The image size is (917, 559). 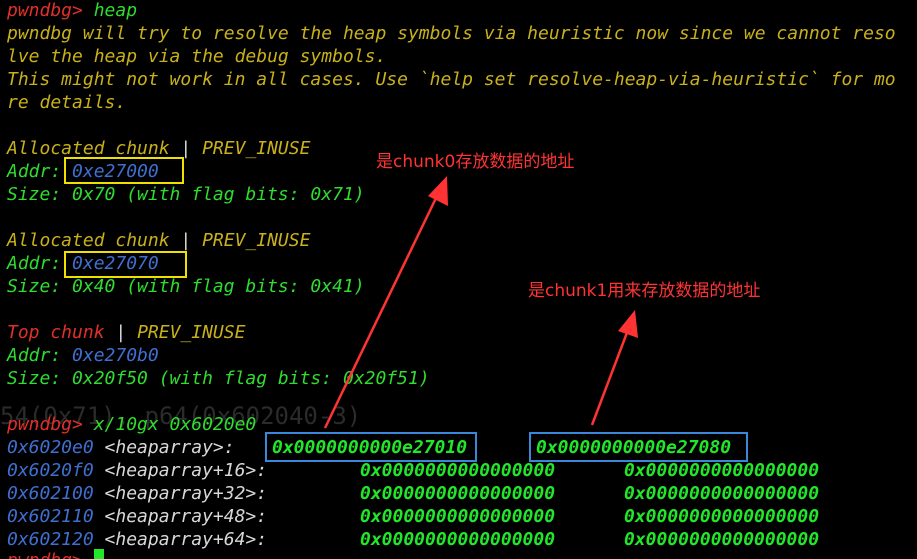 What do you see at coordinates (50, 470) in the screenshot?
I see `memory-address: 0x6020f0` at bounding box center [50, 470].